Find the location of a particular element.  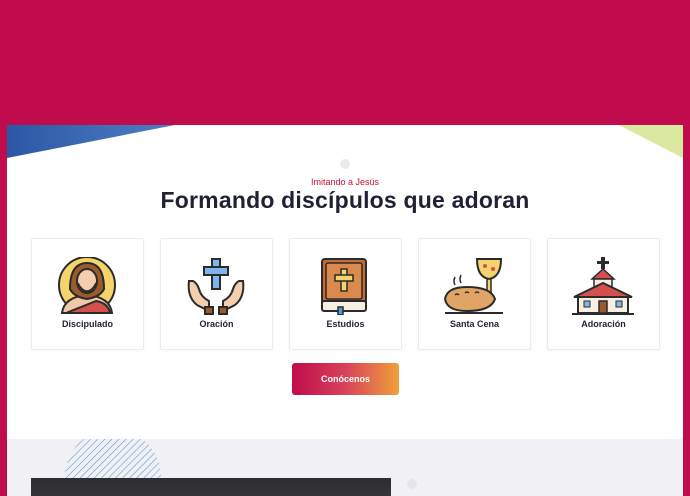

section-kicker: Imitando a Jesús is located at coordinates (345, 182).